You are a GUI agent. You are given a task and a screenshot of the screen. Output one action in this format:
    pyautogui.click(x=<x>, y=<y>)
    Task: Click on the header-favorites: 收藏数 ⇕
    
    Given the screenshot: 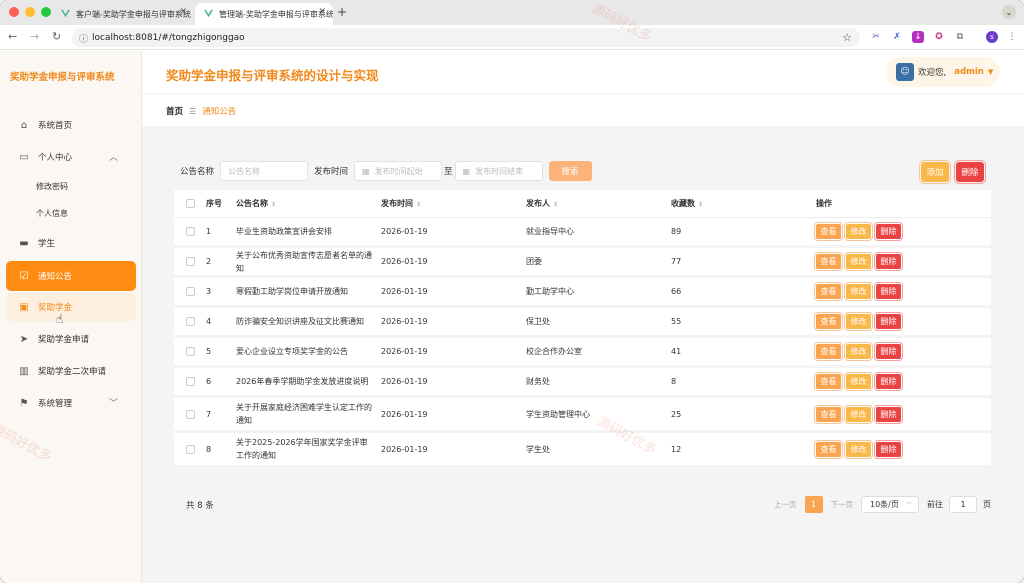 What is the action you would take?
    pyautogui.click(x=743, y=203)
    